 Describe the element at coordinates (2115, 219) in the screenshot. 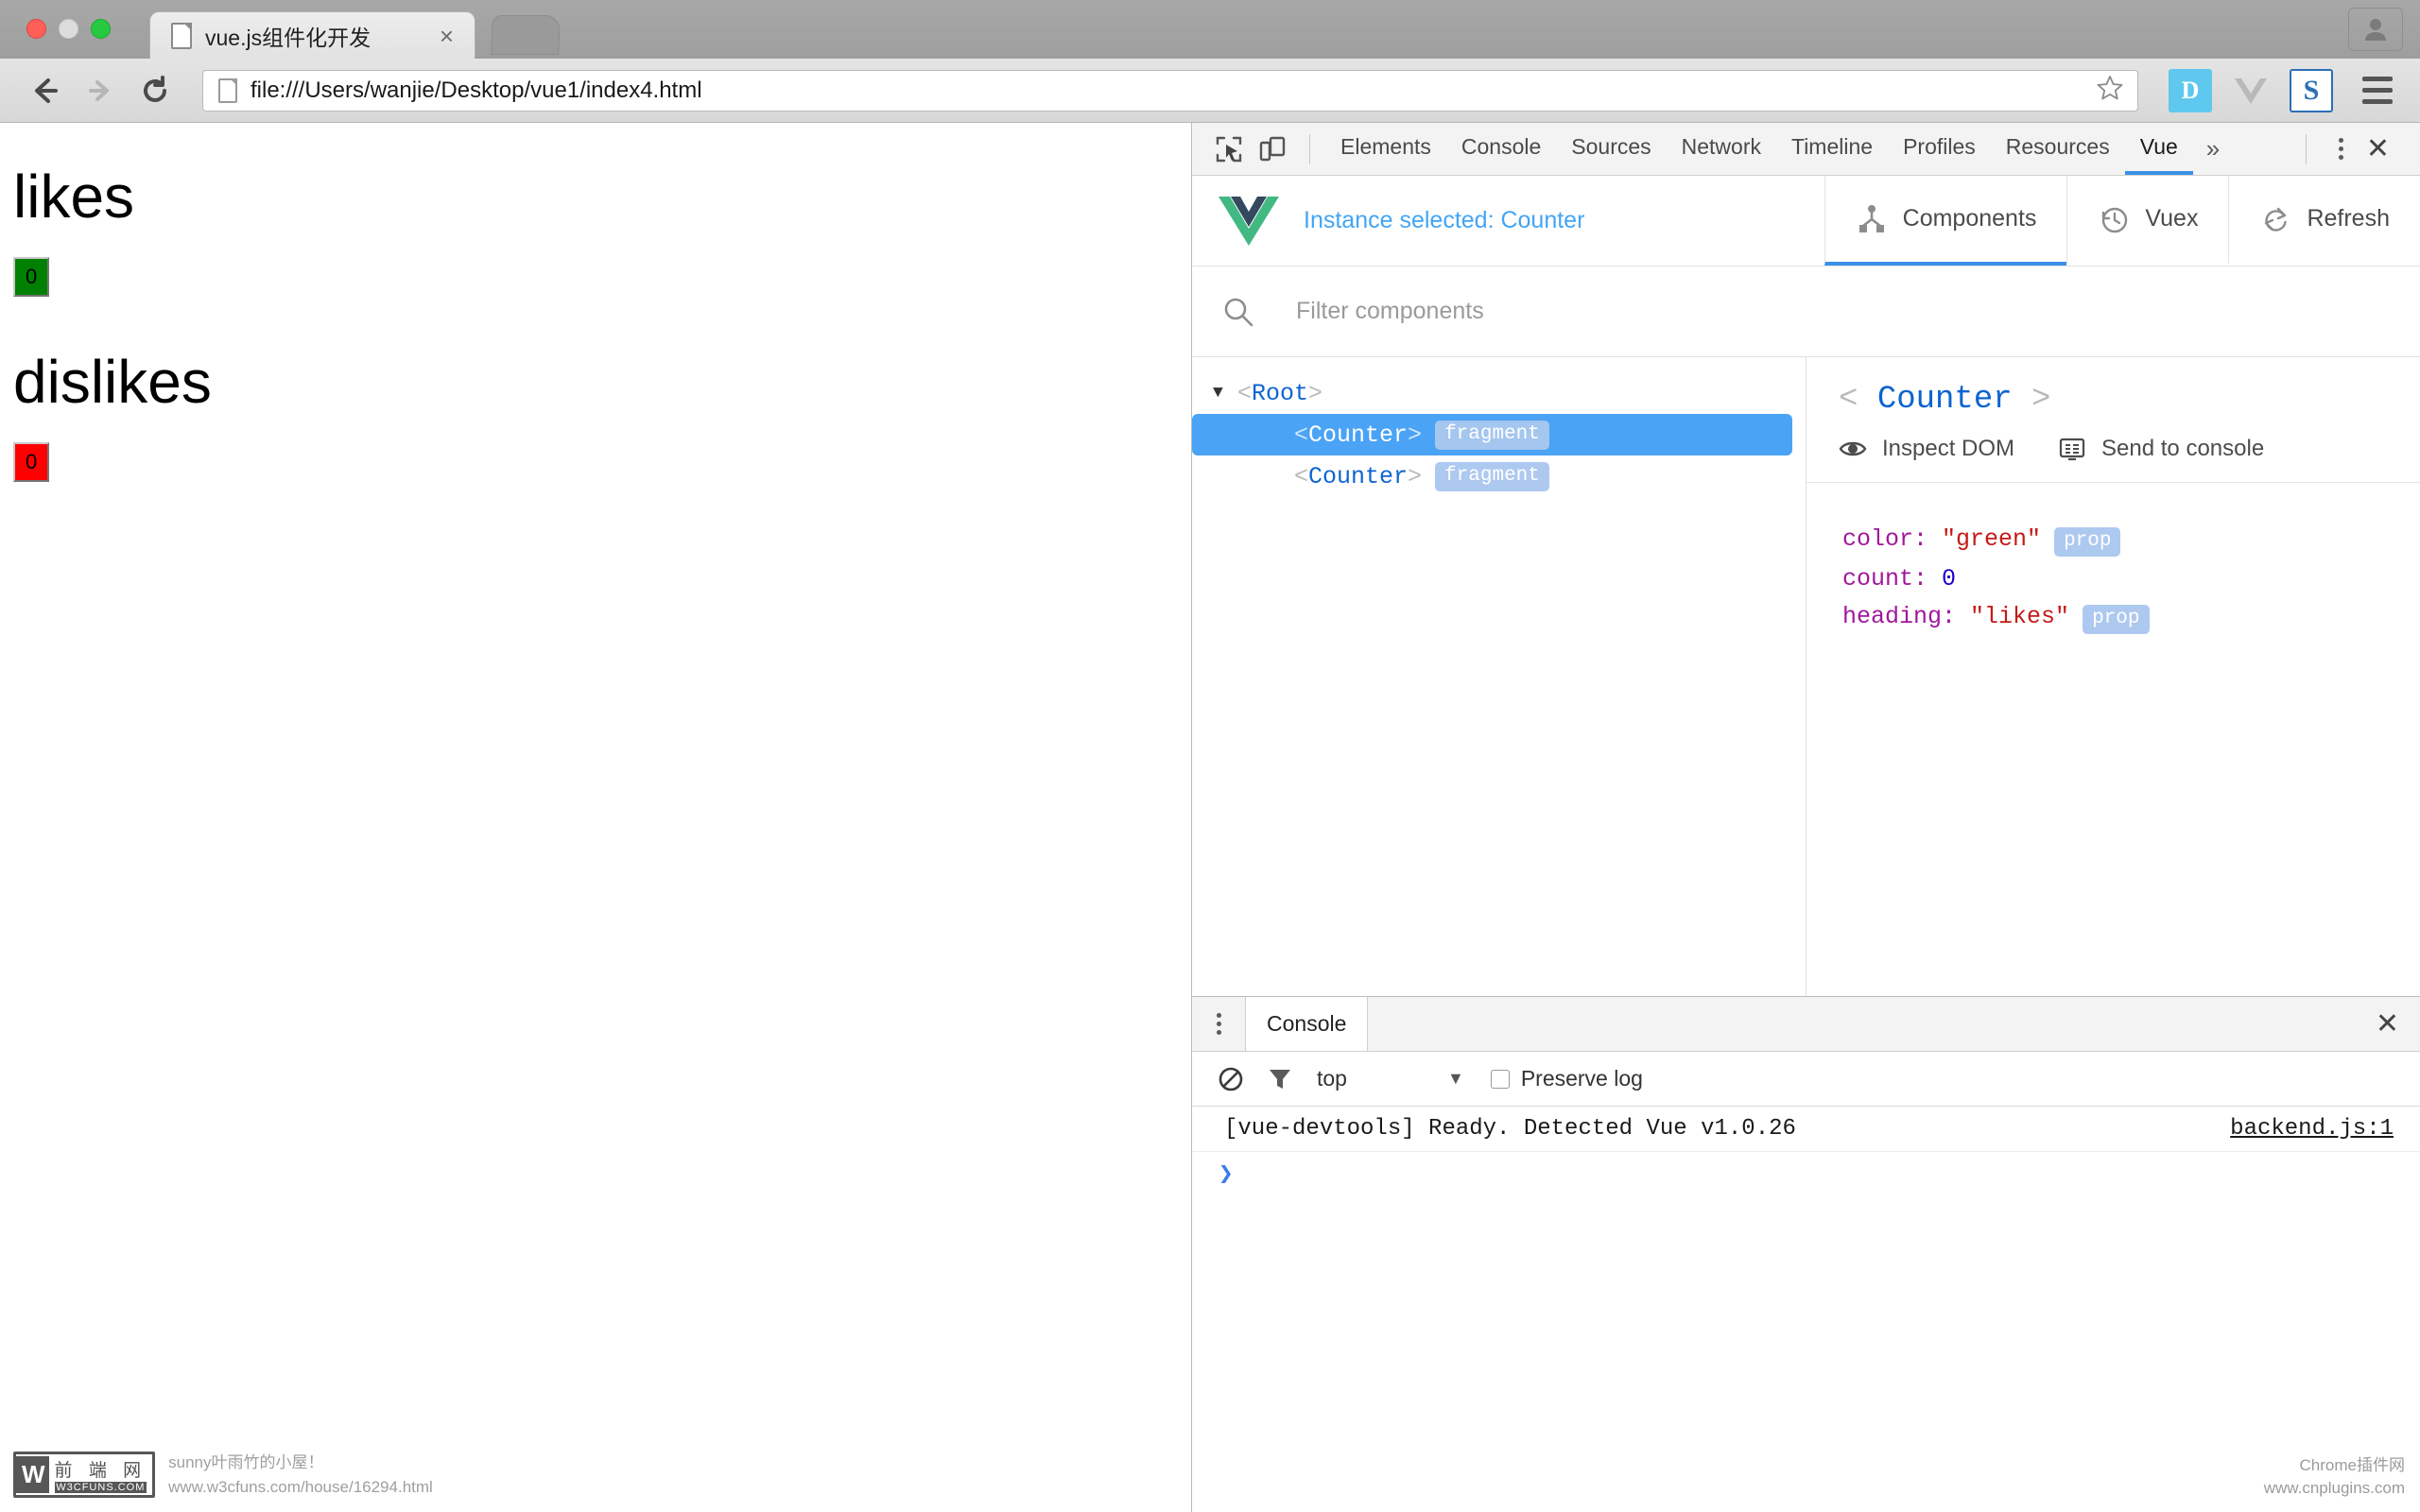

I see `clock-icon` at that location.